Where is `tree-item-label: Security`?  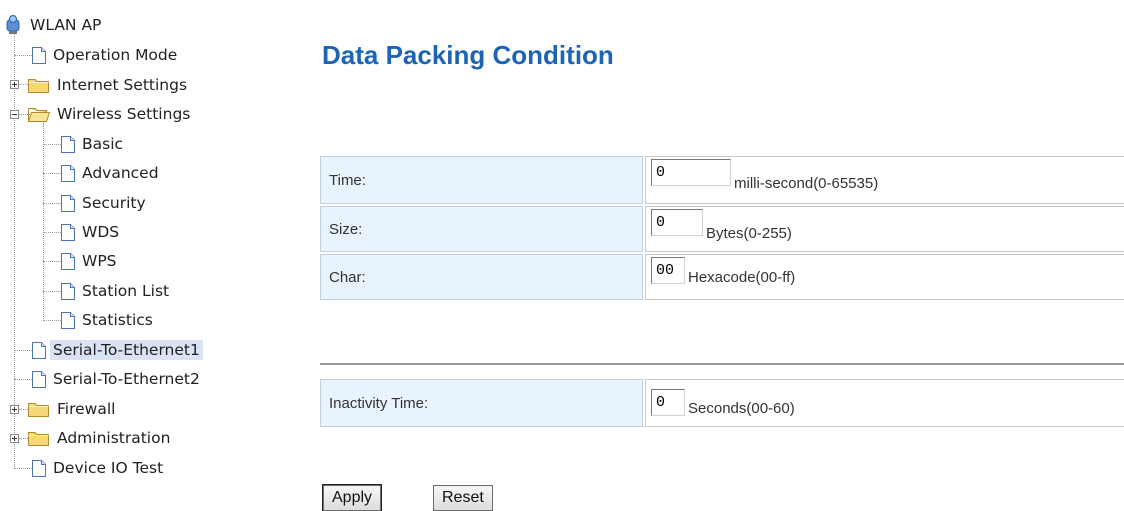
tree-item-label: Security is located at coordinates (114, 203).